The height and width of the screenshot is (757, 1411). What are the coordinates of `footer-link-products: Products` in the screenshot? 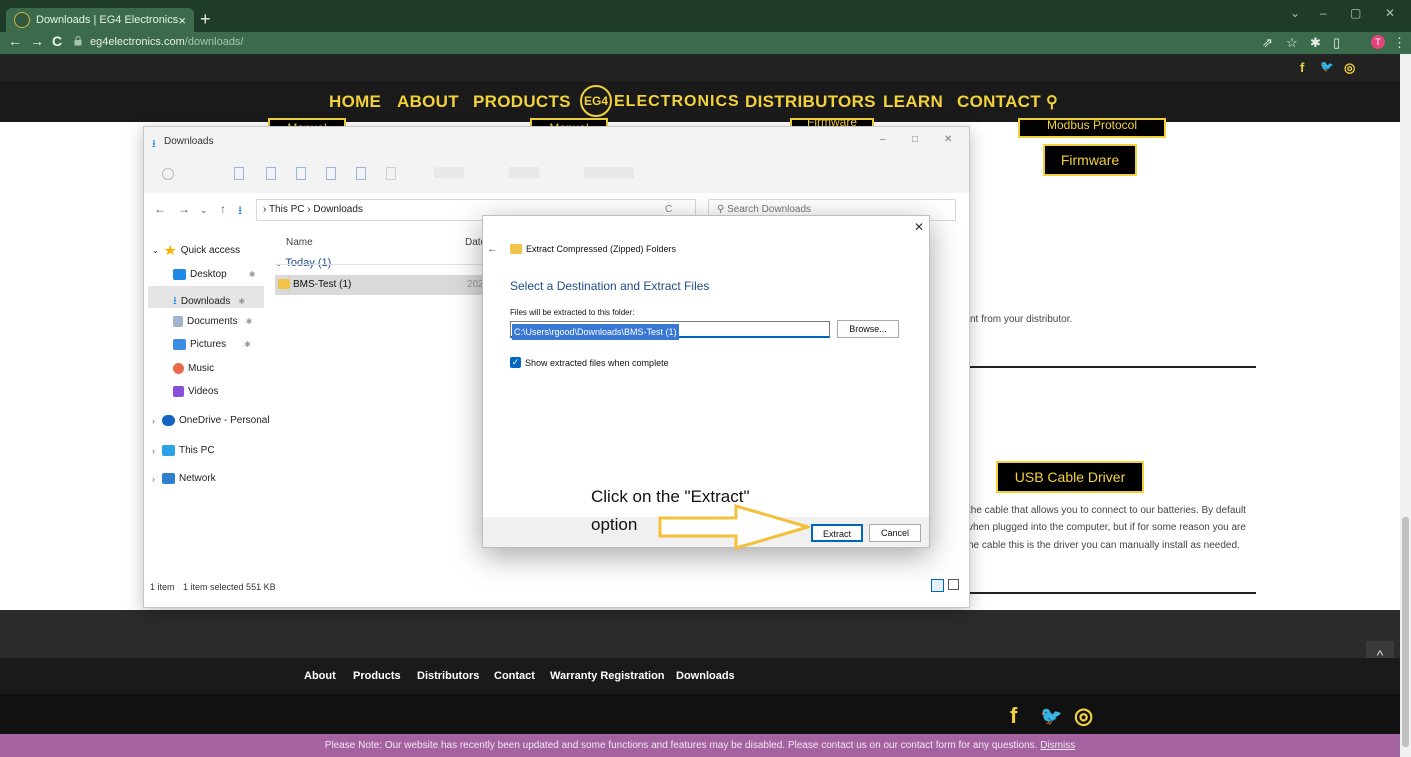 It's located at (377, 676).